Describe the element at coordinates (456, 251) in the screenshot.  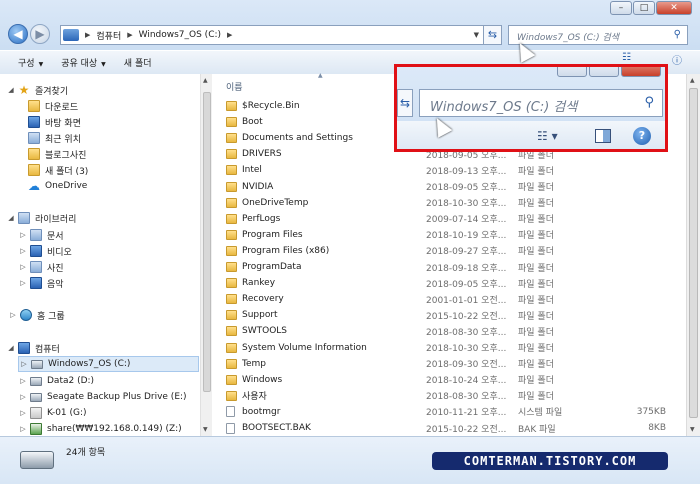
I see `file-row: Program Files (x86) 2018-09-27 오후... 파일 폴더` at that location.